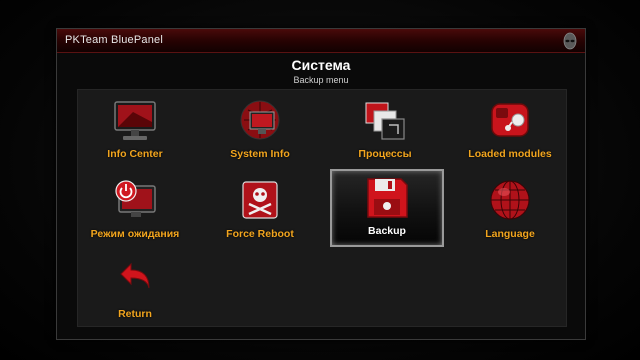 This screenshot has width=640, height=360. Describe the element at coordinates (135, 120) in the screenshot. I see `monitor-icon` at that location.